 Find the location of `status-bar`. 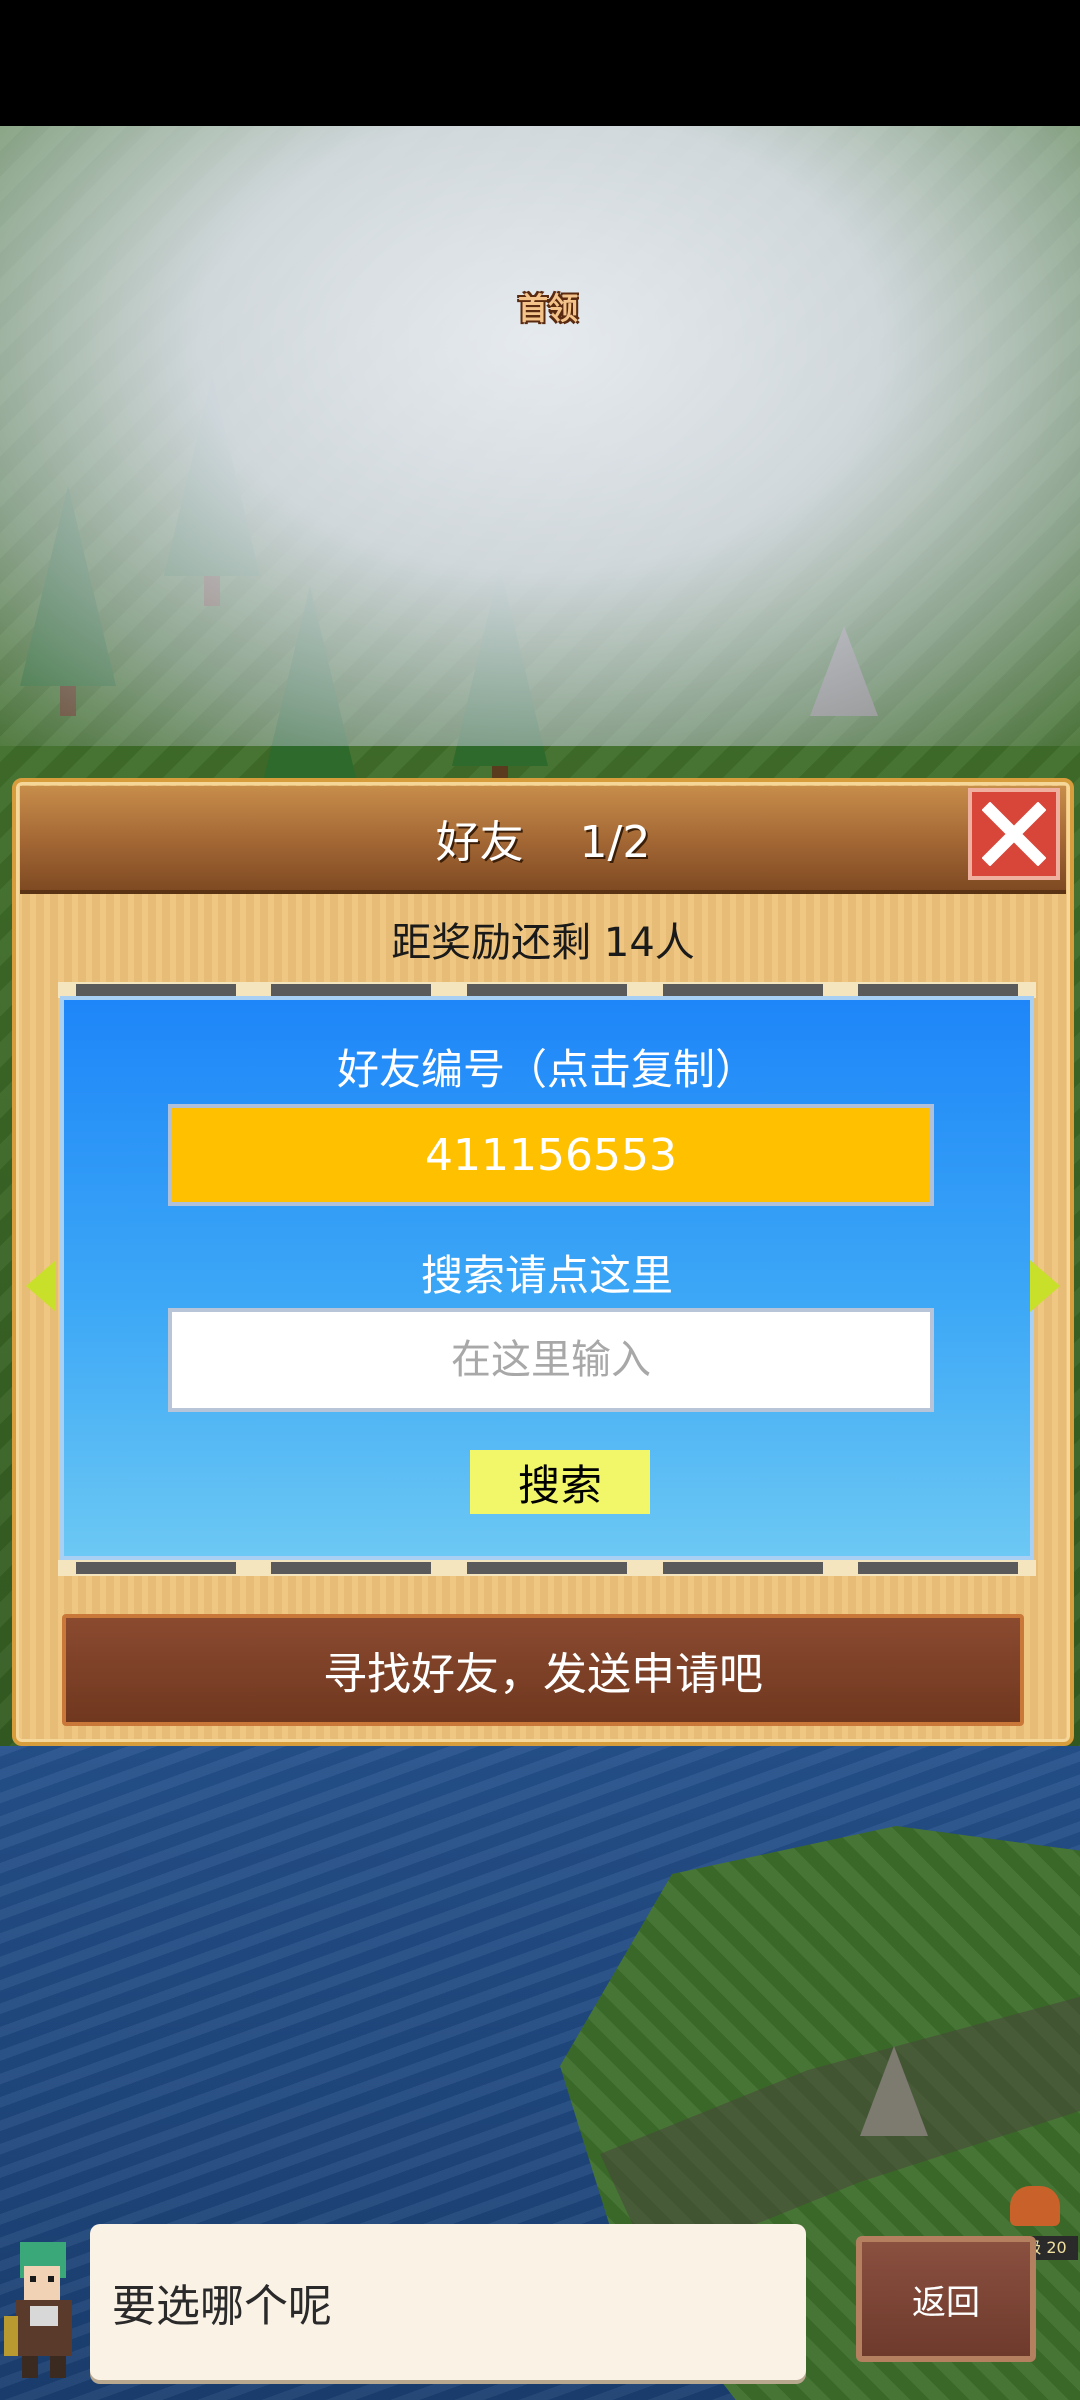

status-bar is located at coordinates (540, 63).